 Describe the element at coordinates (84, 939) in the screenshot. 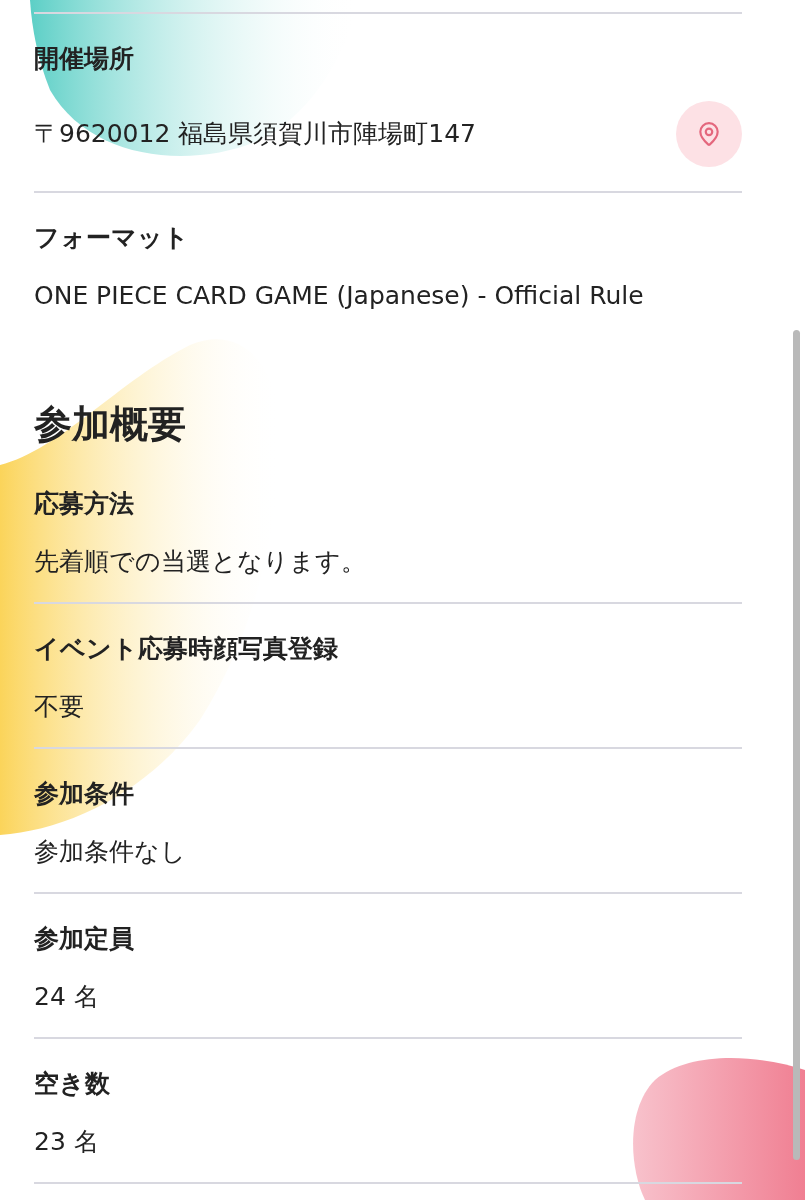

I see `field-label: 参加定員` at that location.